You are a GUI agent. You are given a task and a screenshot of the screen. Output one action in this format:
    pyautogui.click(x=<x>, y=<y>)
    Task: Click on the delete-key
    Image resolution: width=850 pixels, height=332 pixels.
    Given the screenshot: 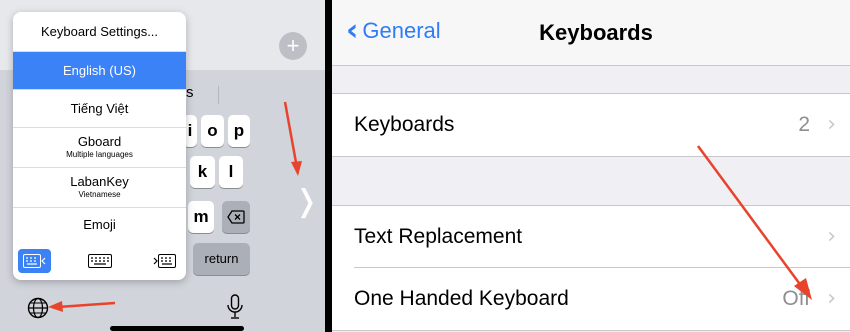 What is the action you would take?
    pyautogui.click(x=236, y=217)
    